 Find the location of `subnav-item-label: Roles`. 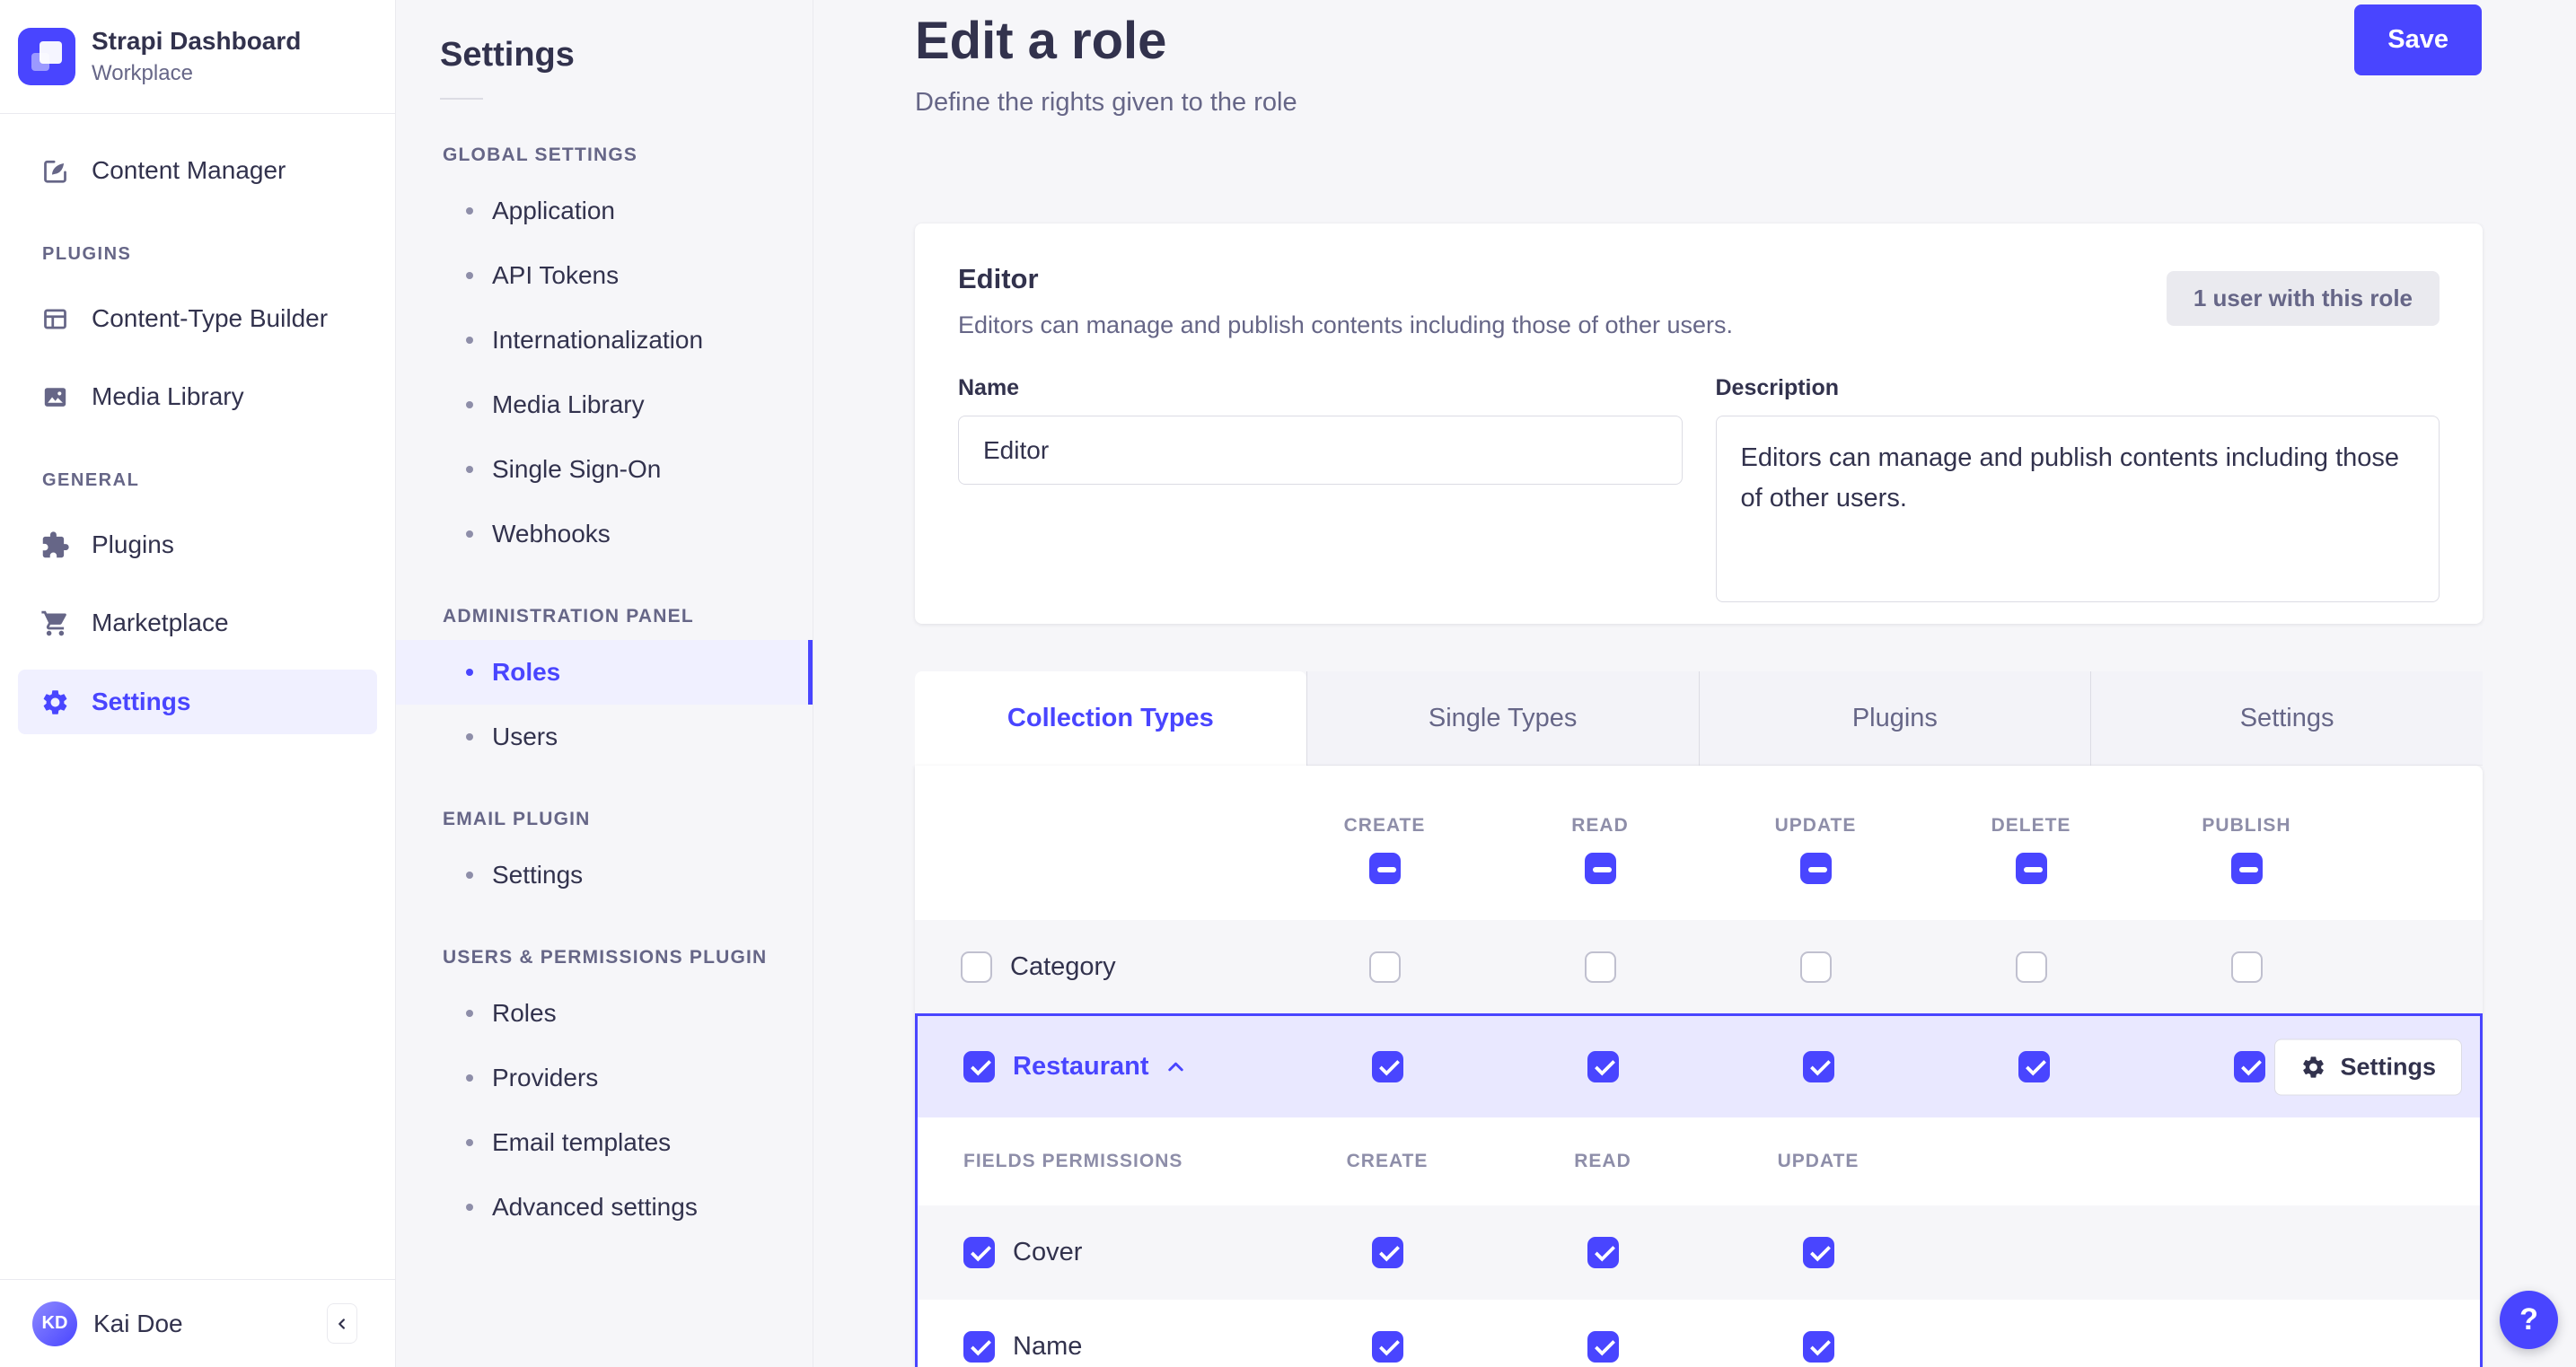

subnav-item-label: Roles is located at coordinates (526, 672).